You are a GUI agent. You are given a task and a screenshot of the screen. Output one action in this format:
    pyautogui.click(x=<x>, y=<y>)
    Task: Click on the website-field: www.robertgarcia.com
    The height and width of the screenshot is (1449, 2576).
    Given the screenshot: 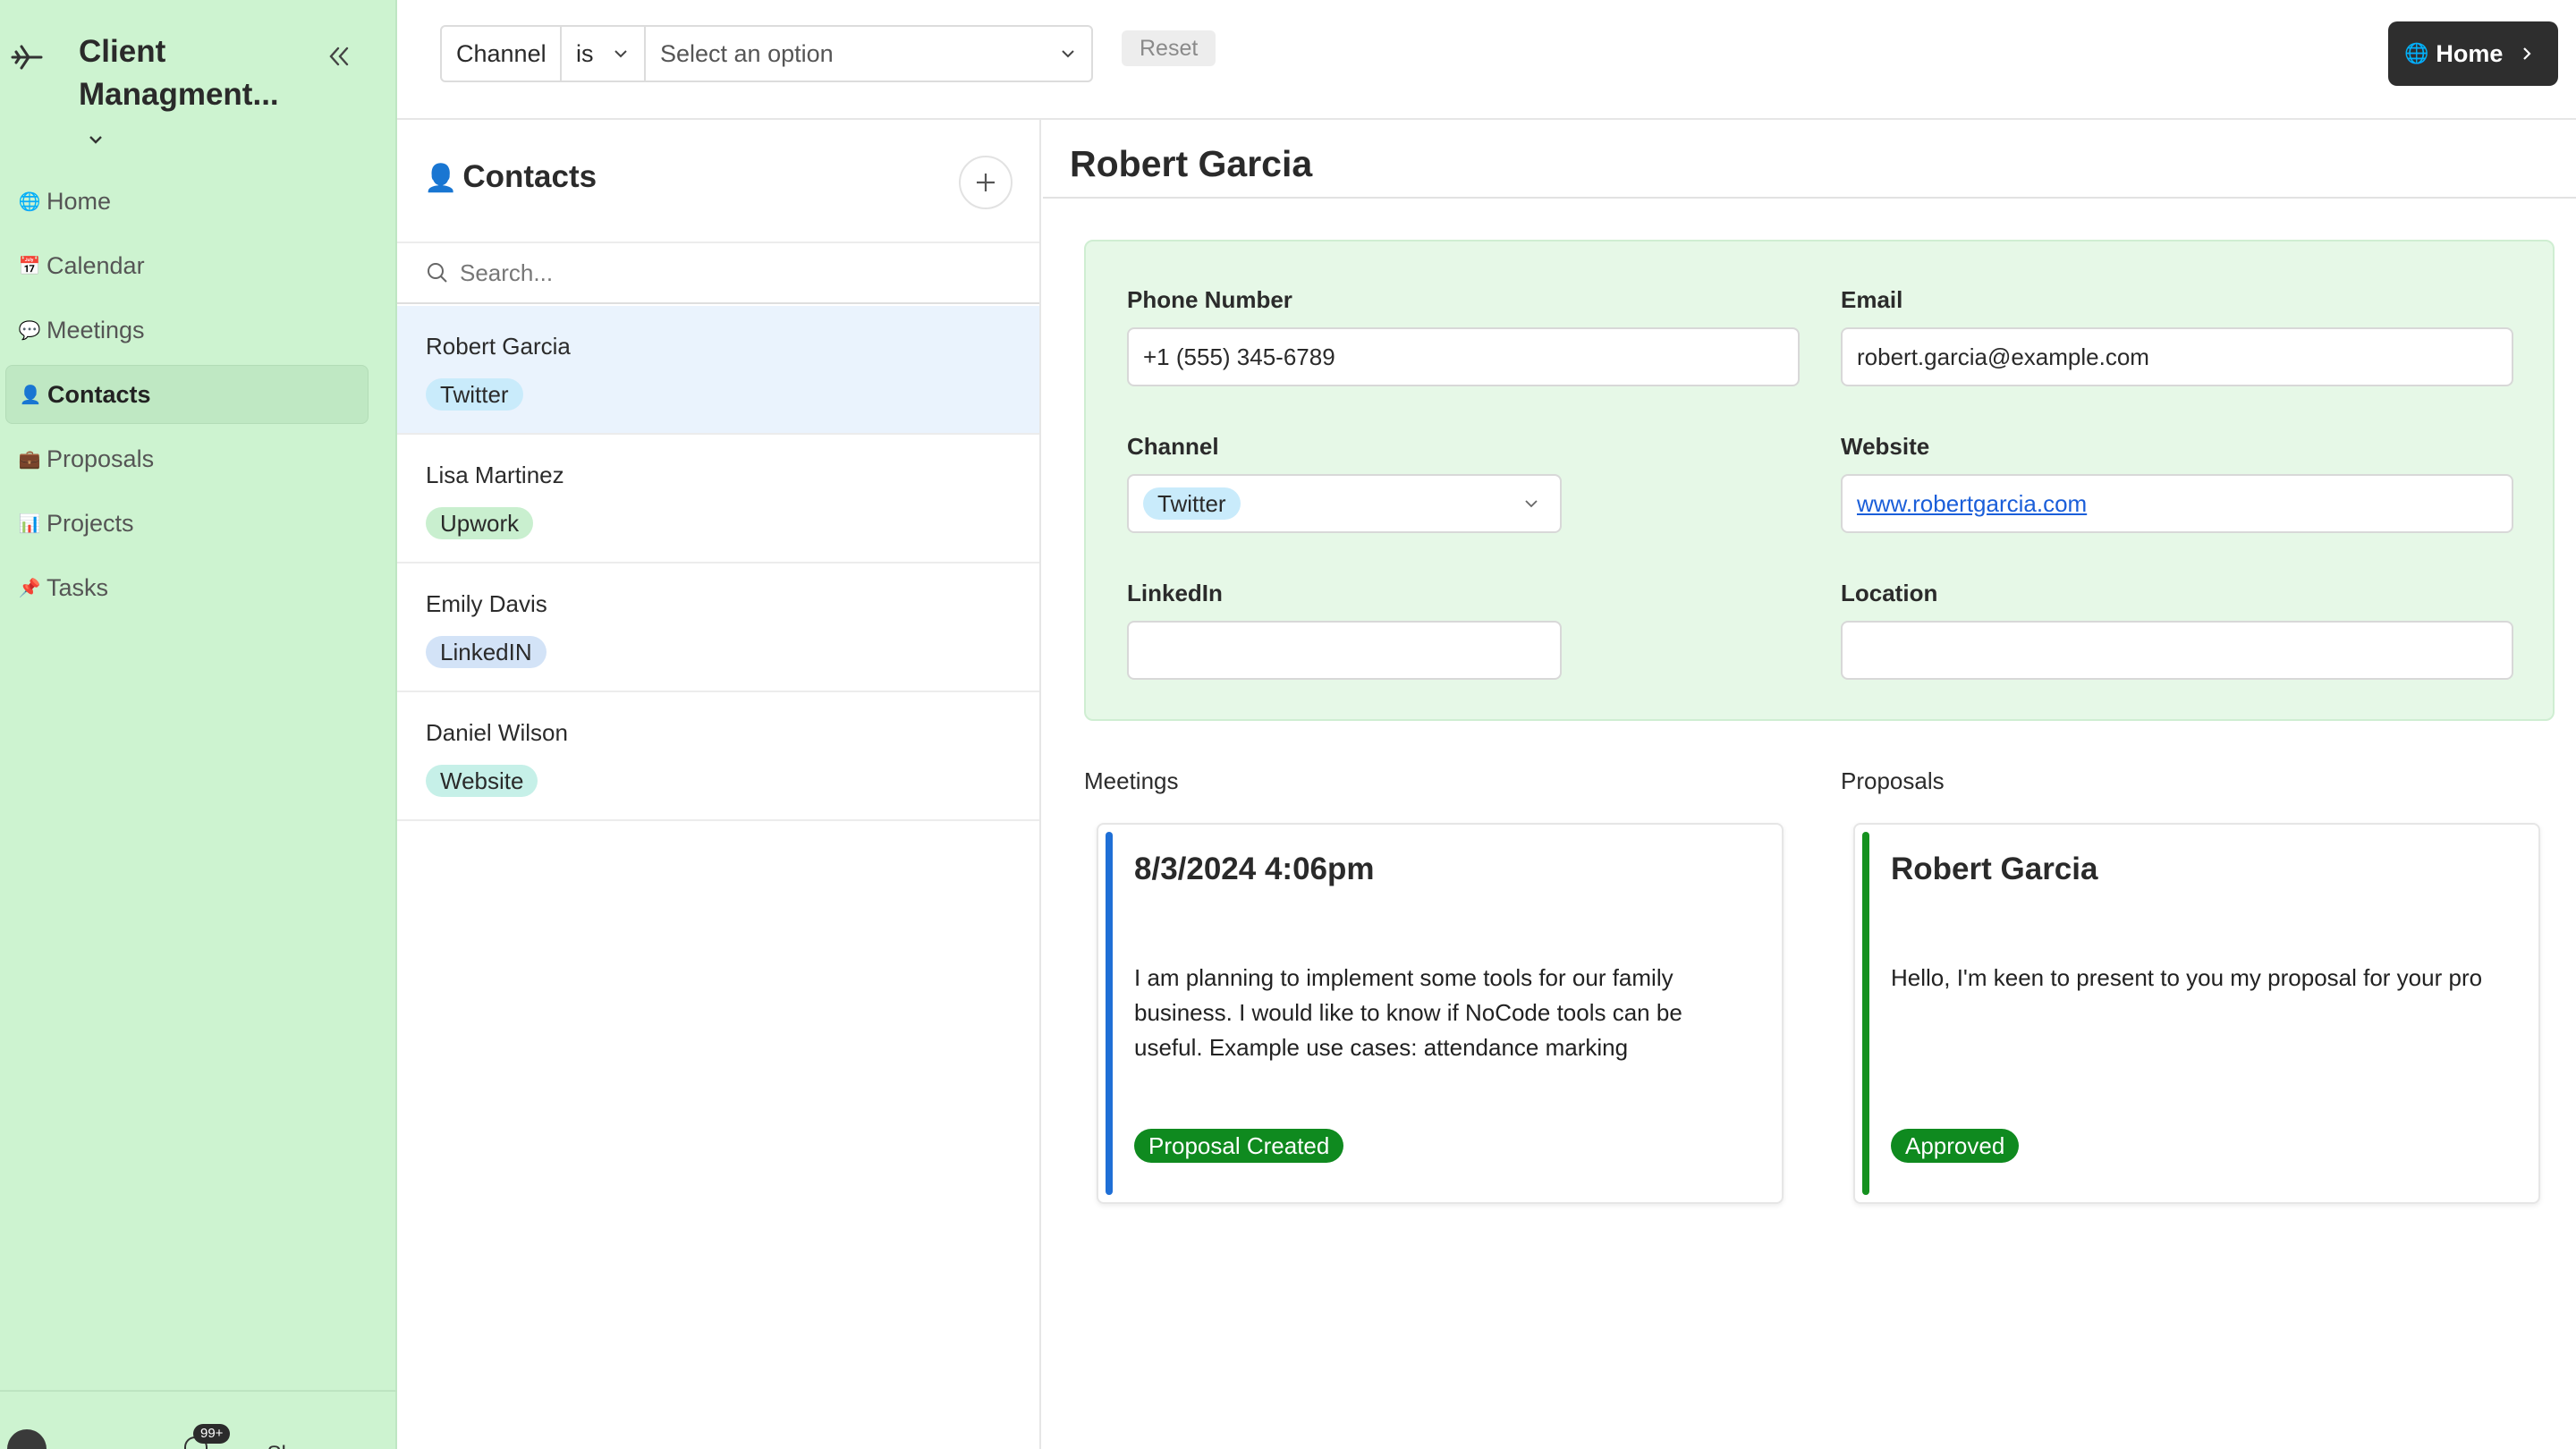 What is the action you would take?
    pyautogui.click(x=2177, y=503)
    